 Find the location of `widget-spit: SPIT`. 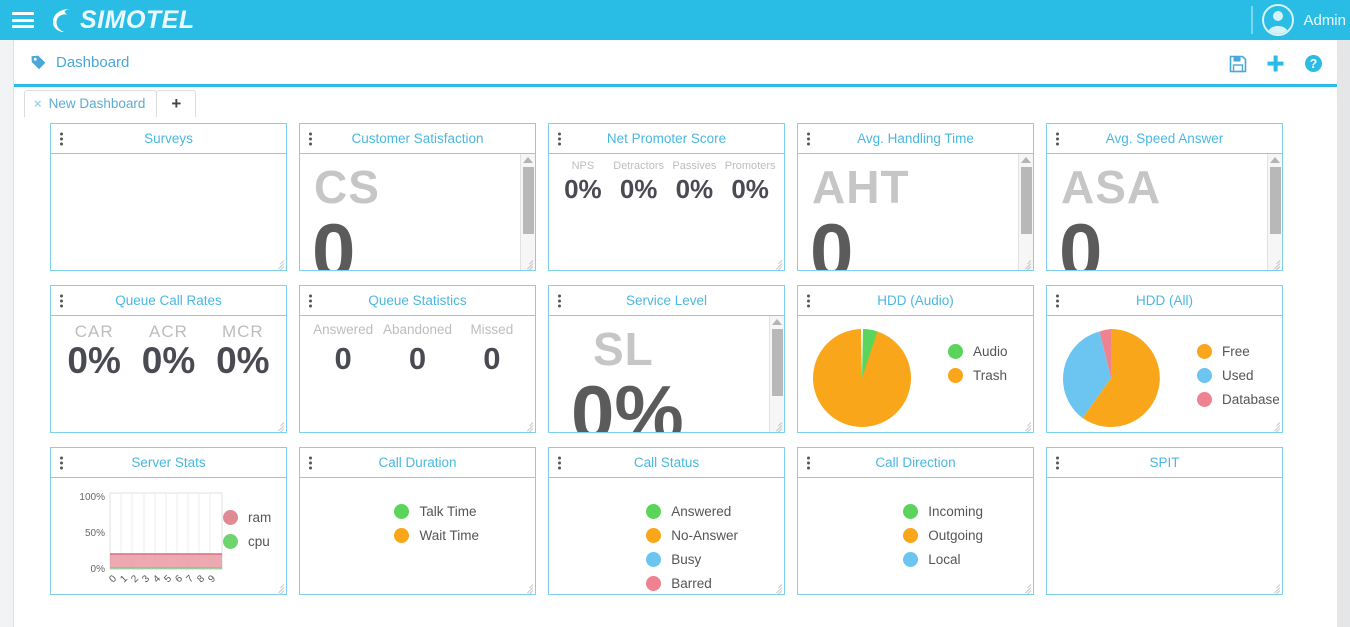

widget-spit: SPIT is located at coordinates (1164, 521).